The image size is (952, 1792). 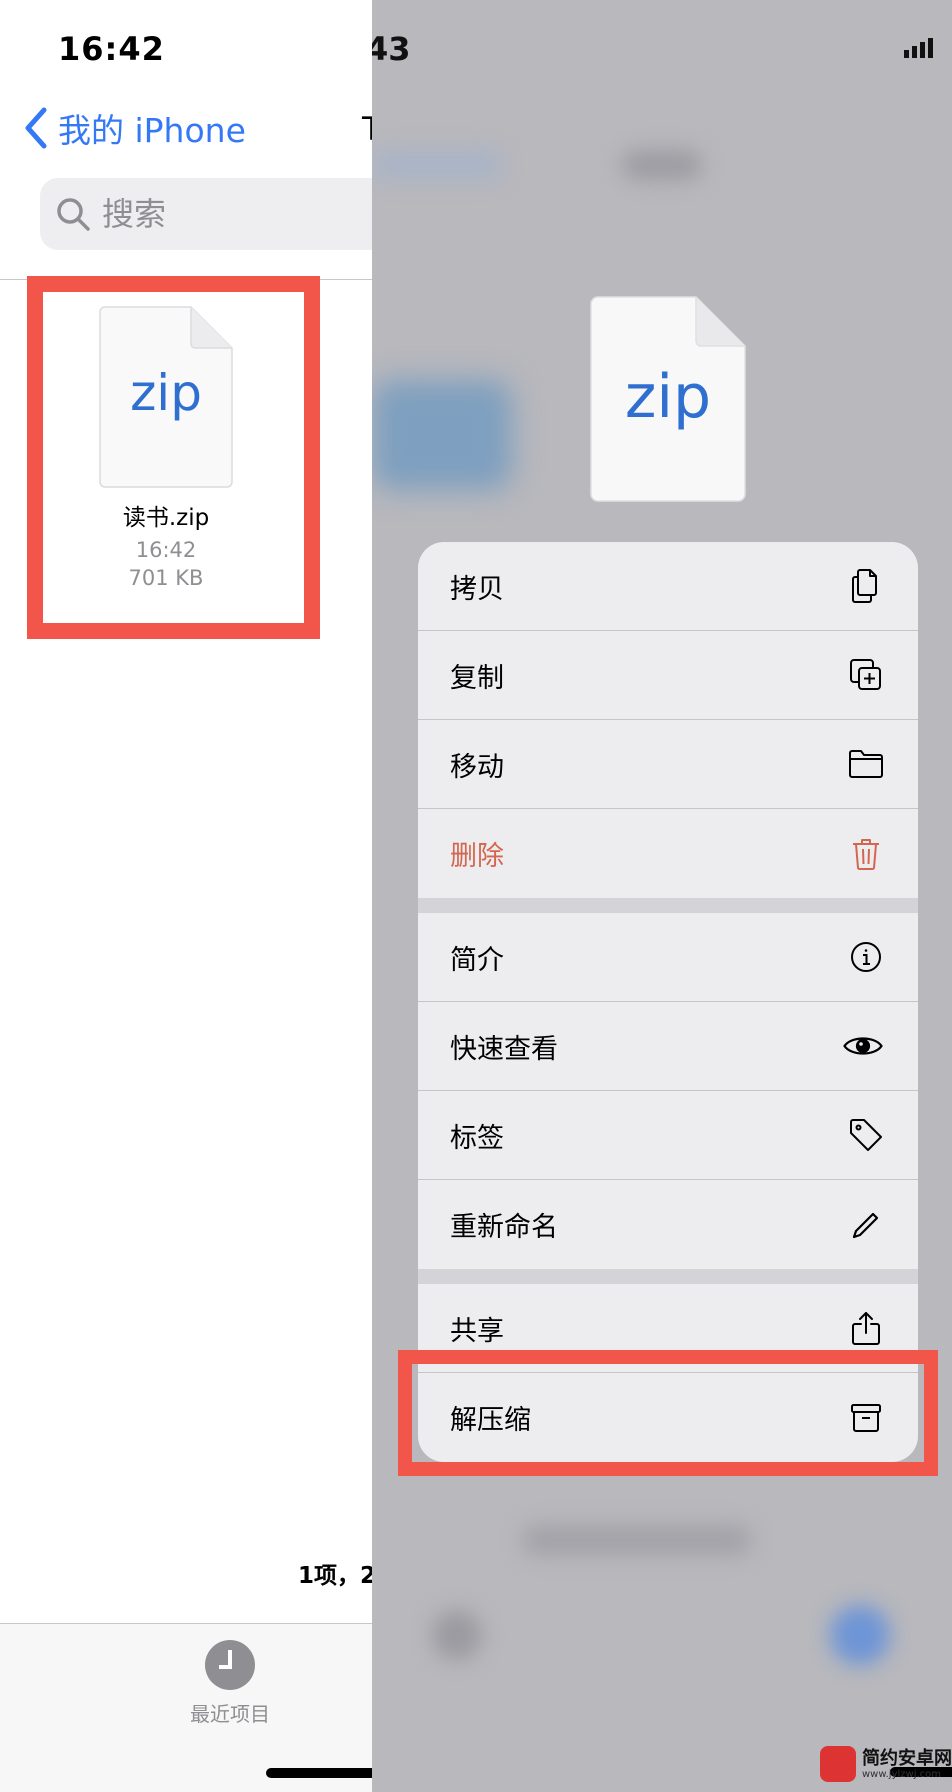 What do you see at coordinates (668, 853) in the screenshot?
I see `menu-item-delete: 删除` at bounding box center [668, 853].